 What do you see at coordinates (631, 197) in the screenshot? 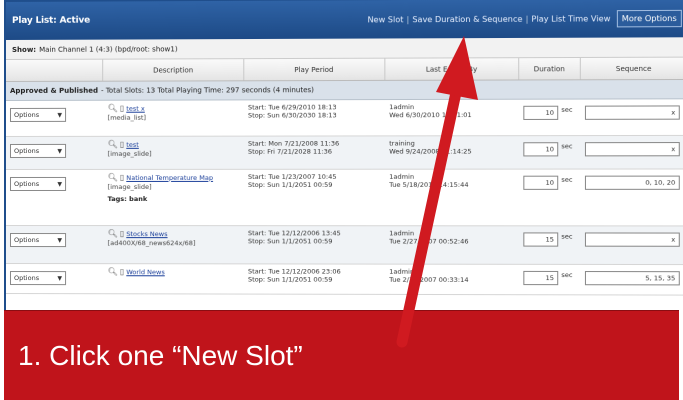
I see `sequence-cell: 0, 10, 20` at bounding box center [631, 197].